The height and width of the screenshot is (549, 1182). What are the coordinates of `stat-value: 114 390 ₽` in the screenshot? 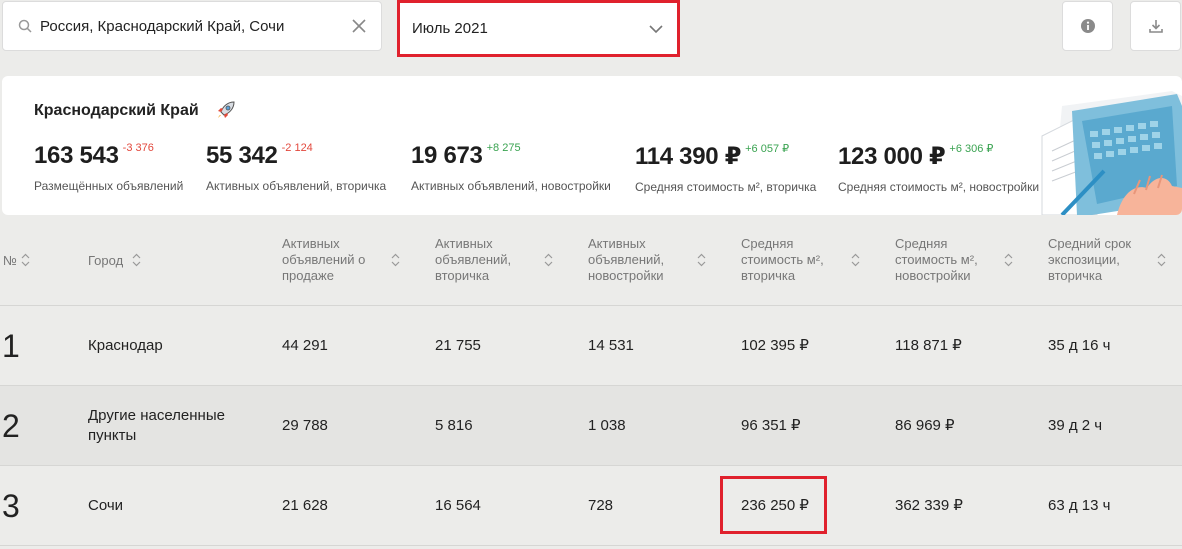 It's located at (688, 156).